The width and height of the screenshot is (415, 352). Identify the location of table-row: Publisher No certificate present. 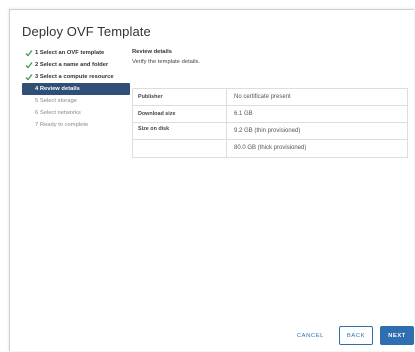
(270, 97).